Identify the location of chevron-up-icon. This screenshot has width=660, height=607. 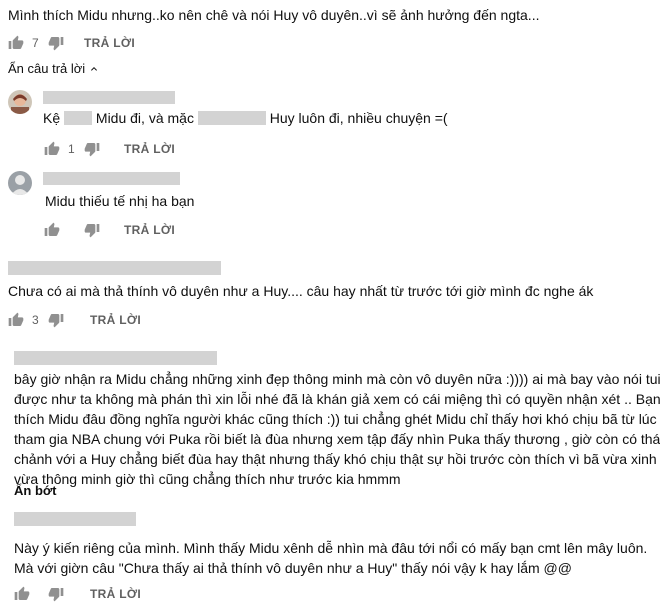
(94, 69).